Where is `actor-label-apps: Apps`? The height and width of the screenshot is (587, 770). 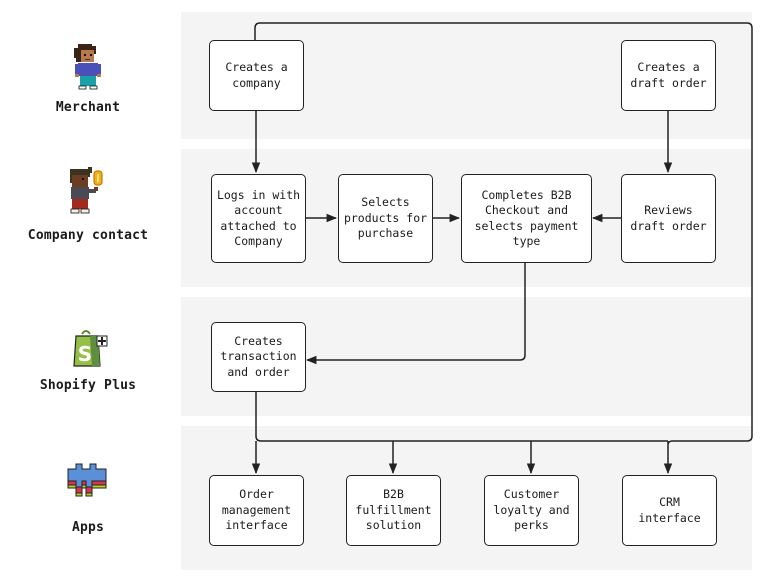 actor-label-apps: Apps is located at coordinates (88, 527).